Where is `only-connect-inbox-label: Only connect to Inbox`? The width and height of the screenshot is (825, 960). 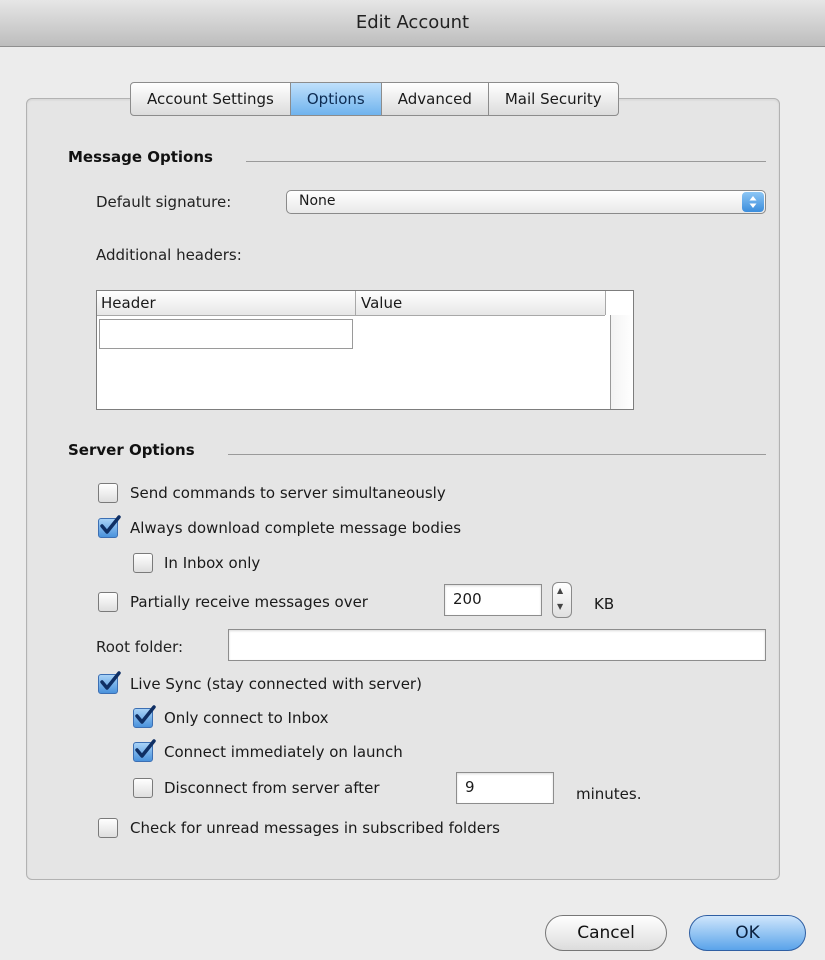 only-connect-inbox-label: Only connect to Inbox is located at coordinates (246, 718).